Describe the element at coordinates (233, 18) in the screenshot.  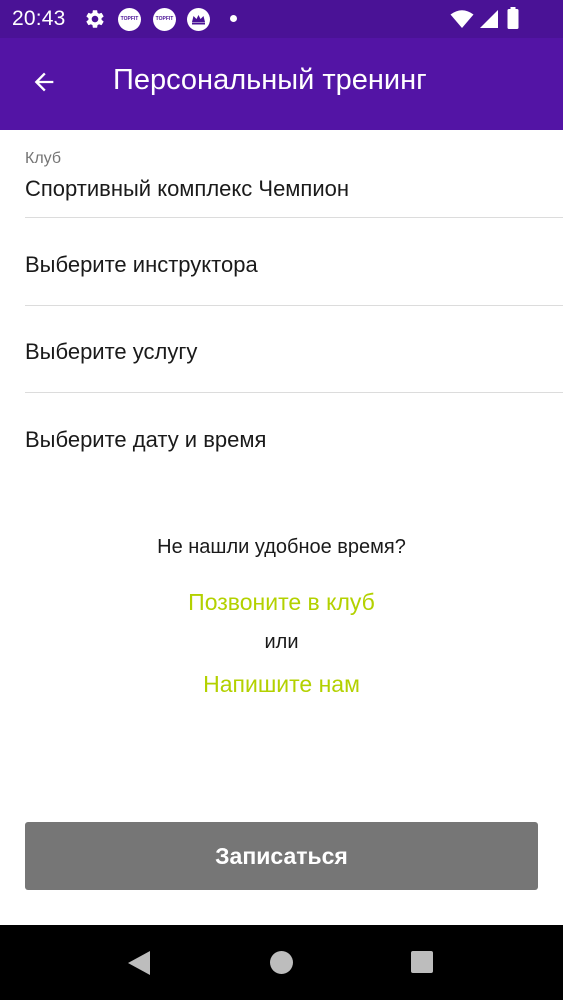
I see `notification-dot-icon` at that location.